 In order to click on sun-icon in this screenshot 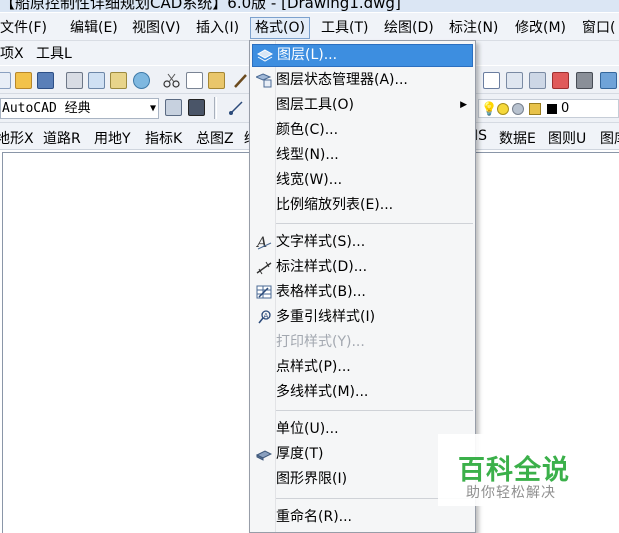, I will do `click(503, 109)`.